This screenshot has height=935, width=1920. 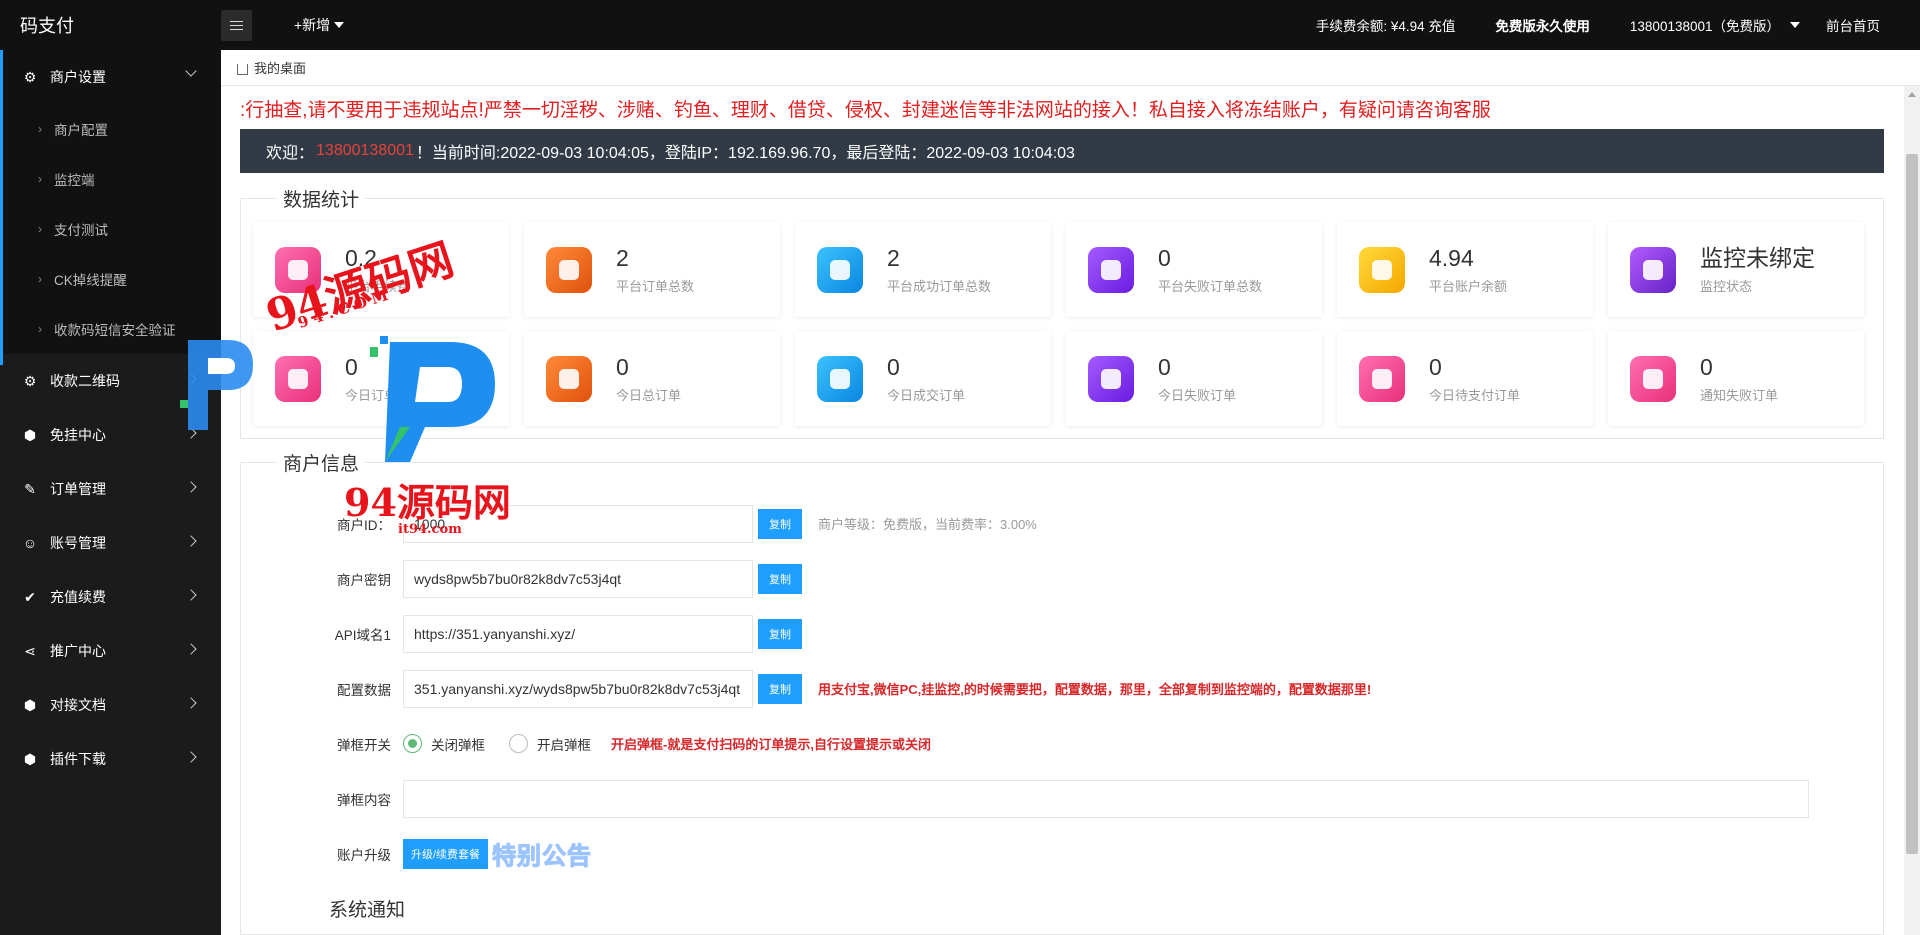 What do you see at coordinates (384, 395) in the screenshot?
I see `stat-label: 今日订单金额` at bounding box center [384, 395].